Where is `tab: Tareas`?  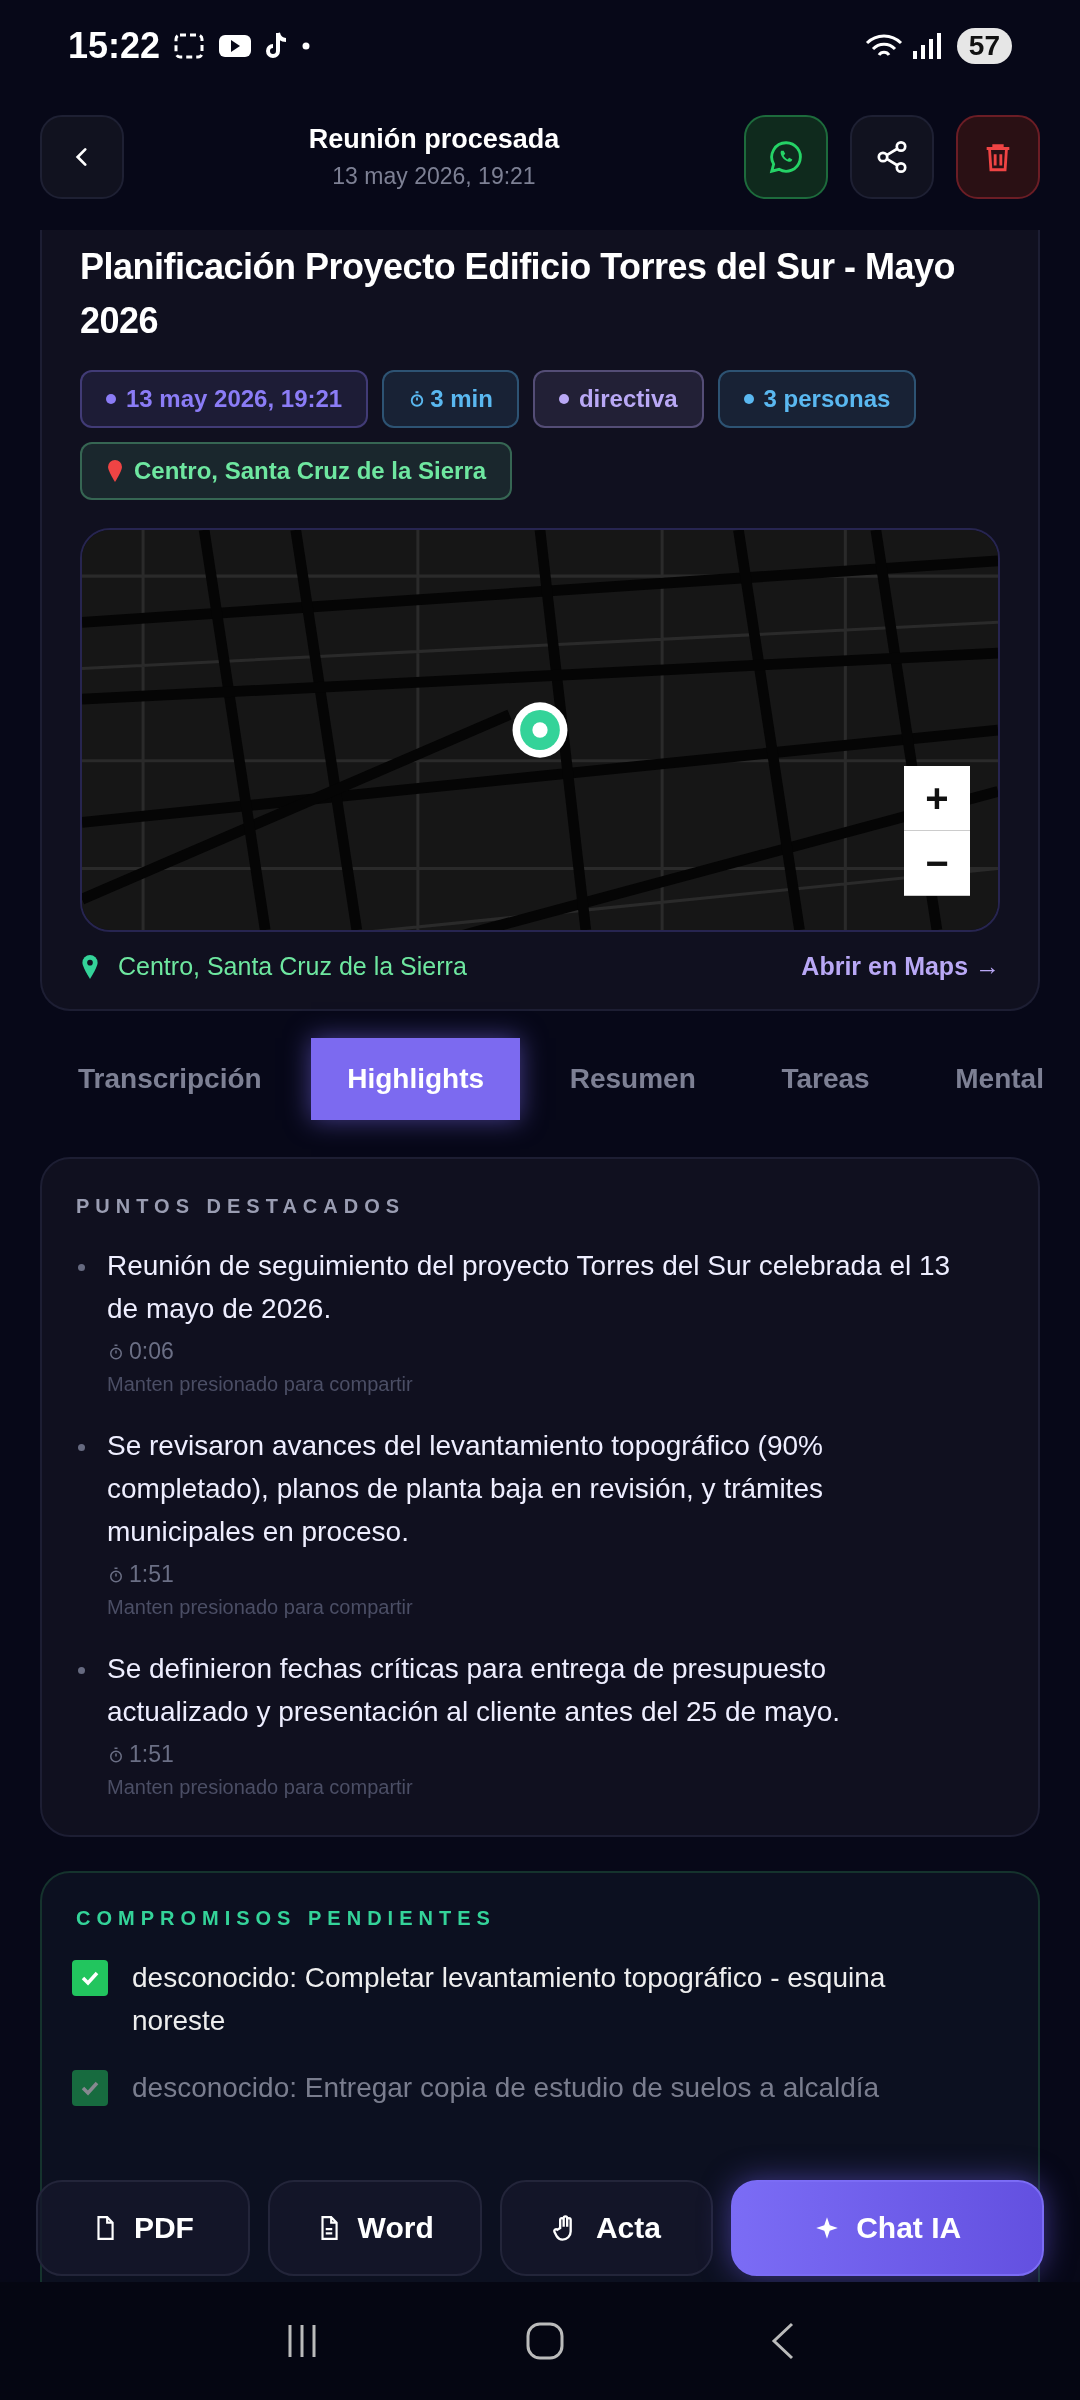 tab: Tareas is located at coordinates (825, 1079).